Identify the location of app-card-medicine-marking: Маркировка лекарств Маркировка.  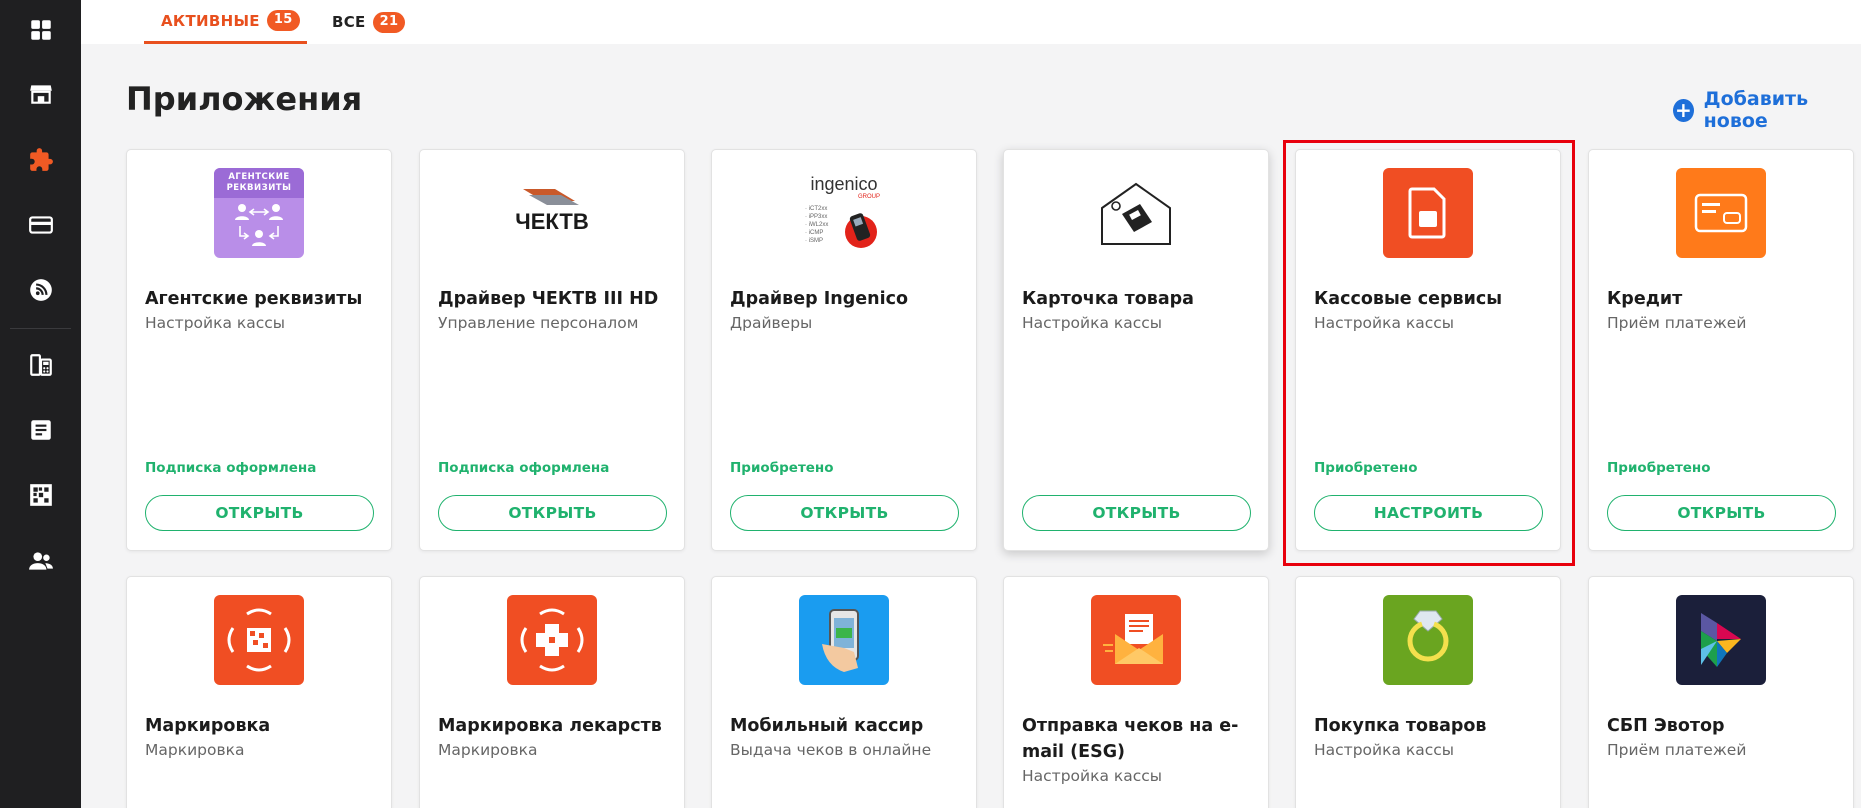
(552, 692).